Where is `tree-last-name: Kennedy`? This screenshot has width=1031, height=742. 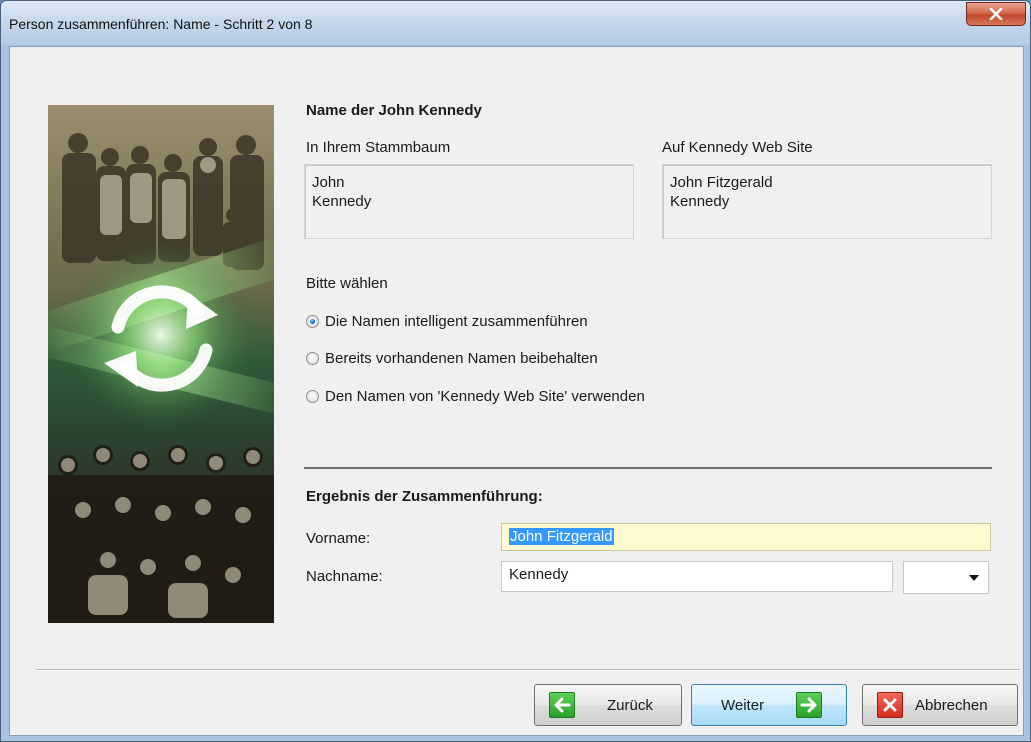 tree-last-name: Kennedy is located at coordinates (342, 201).